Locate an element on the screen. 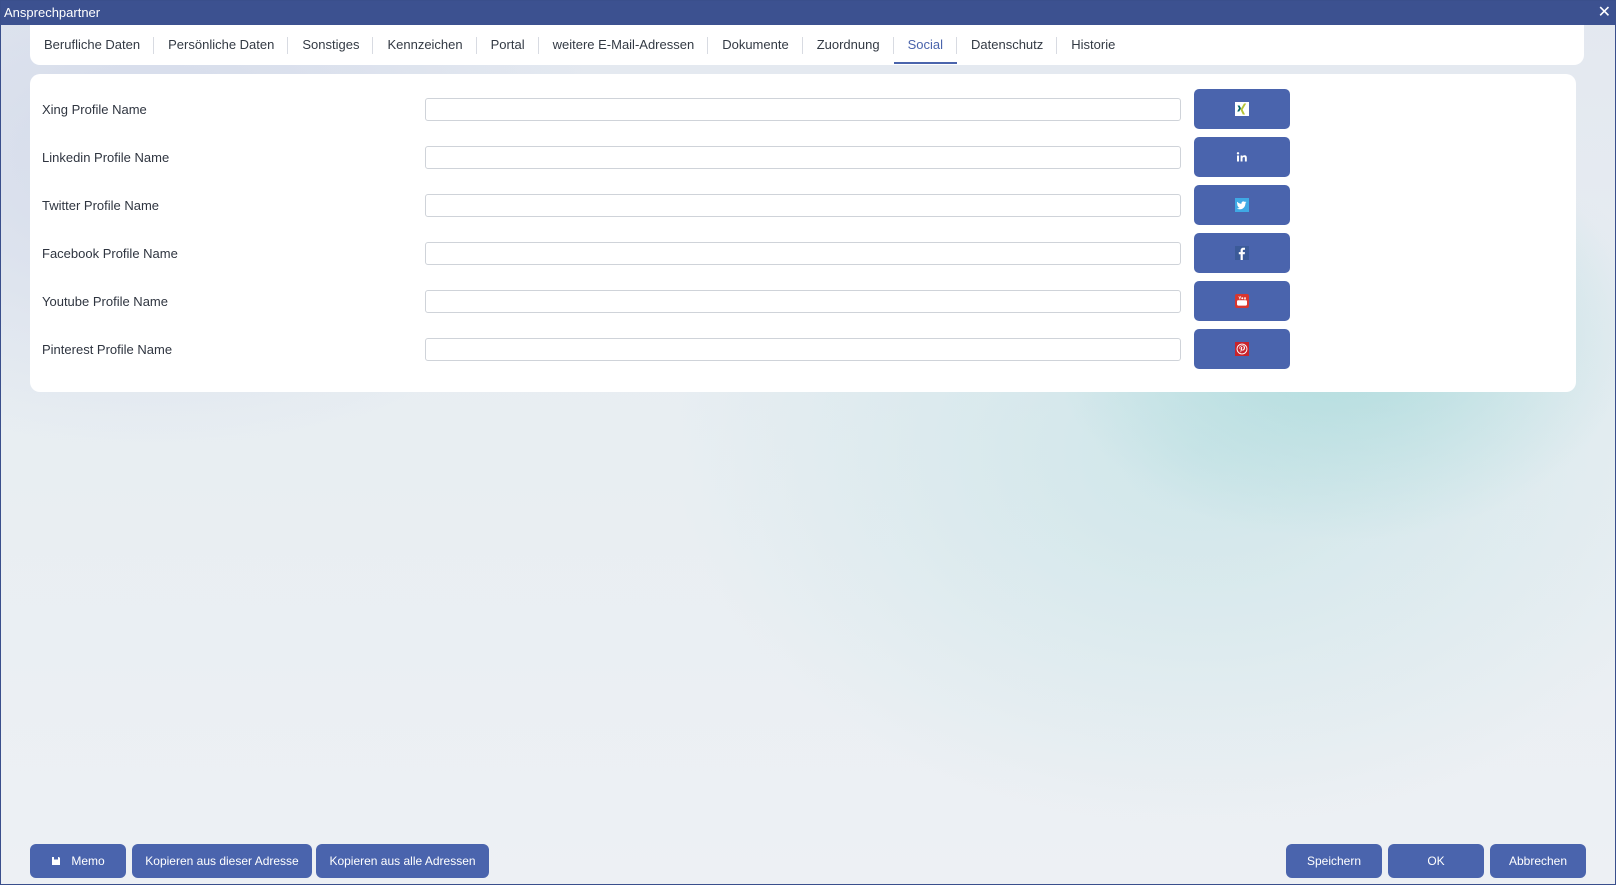 The image size is (1616, 885). tab-label: Datenschutz is located at coordinates (1007, 44).